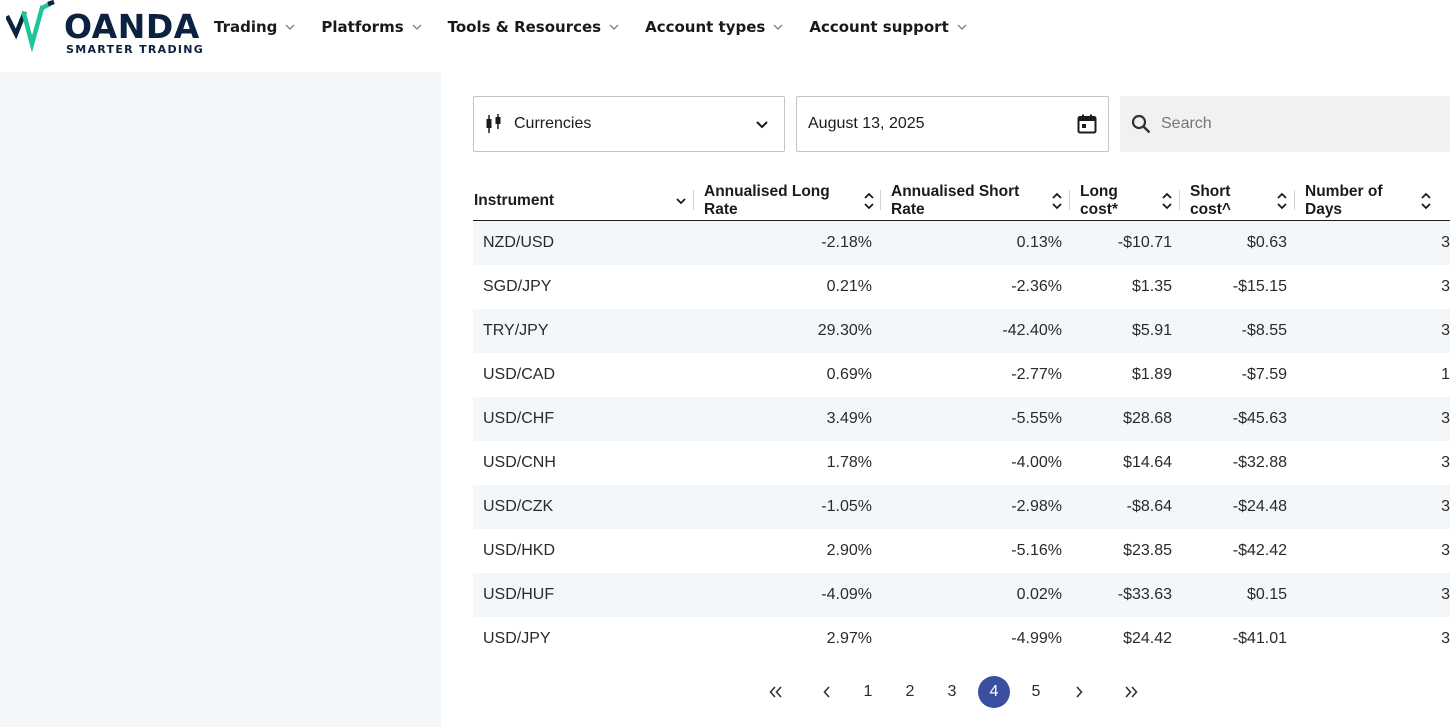 The width and height of the screenshot is (1450, 727). What do you see at coordinates (1147, 462) in the screenshot?
I see `cell-long-cost: $14.64` at bounding box center [1147, 462].